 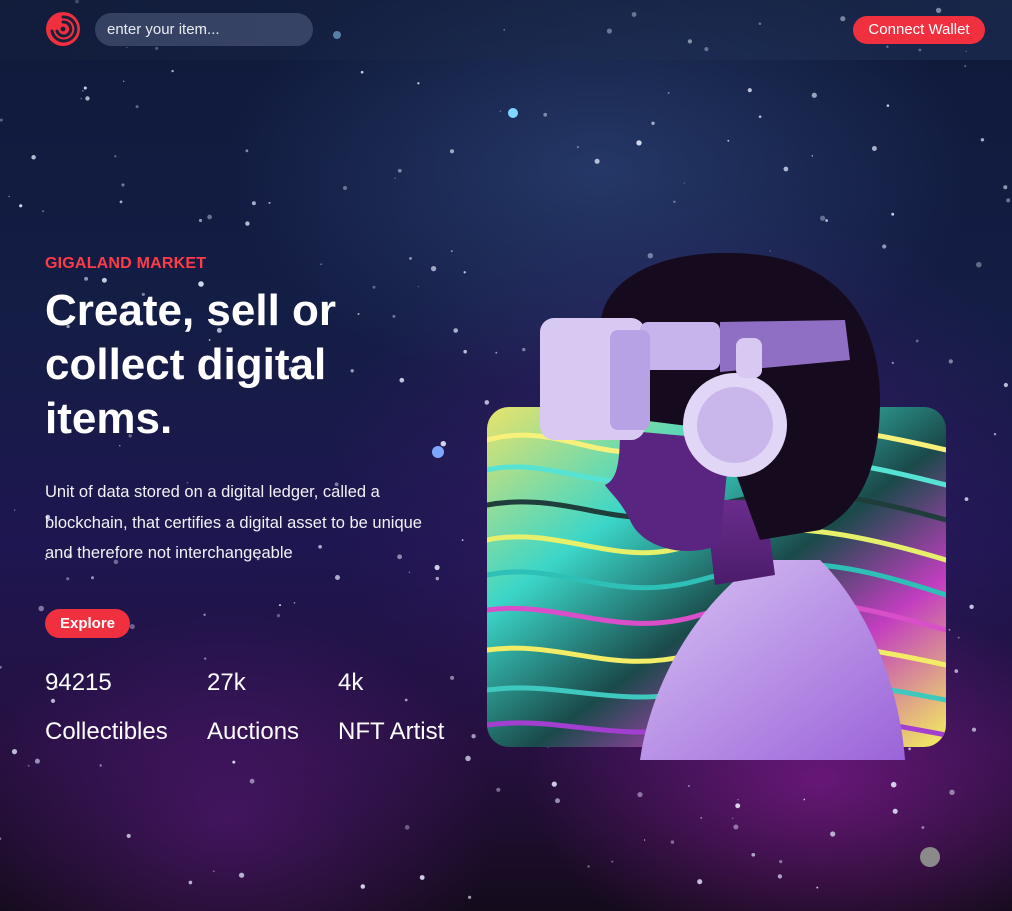 I want to click on stat-value: 27k, so click(x=226, y=682).